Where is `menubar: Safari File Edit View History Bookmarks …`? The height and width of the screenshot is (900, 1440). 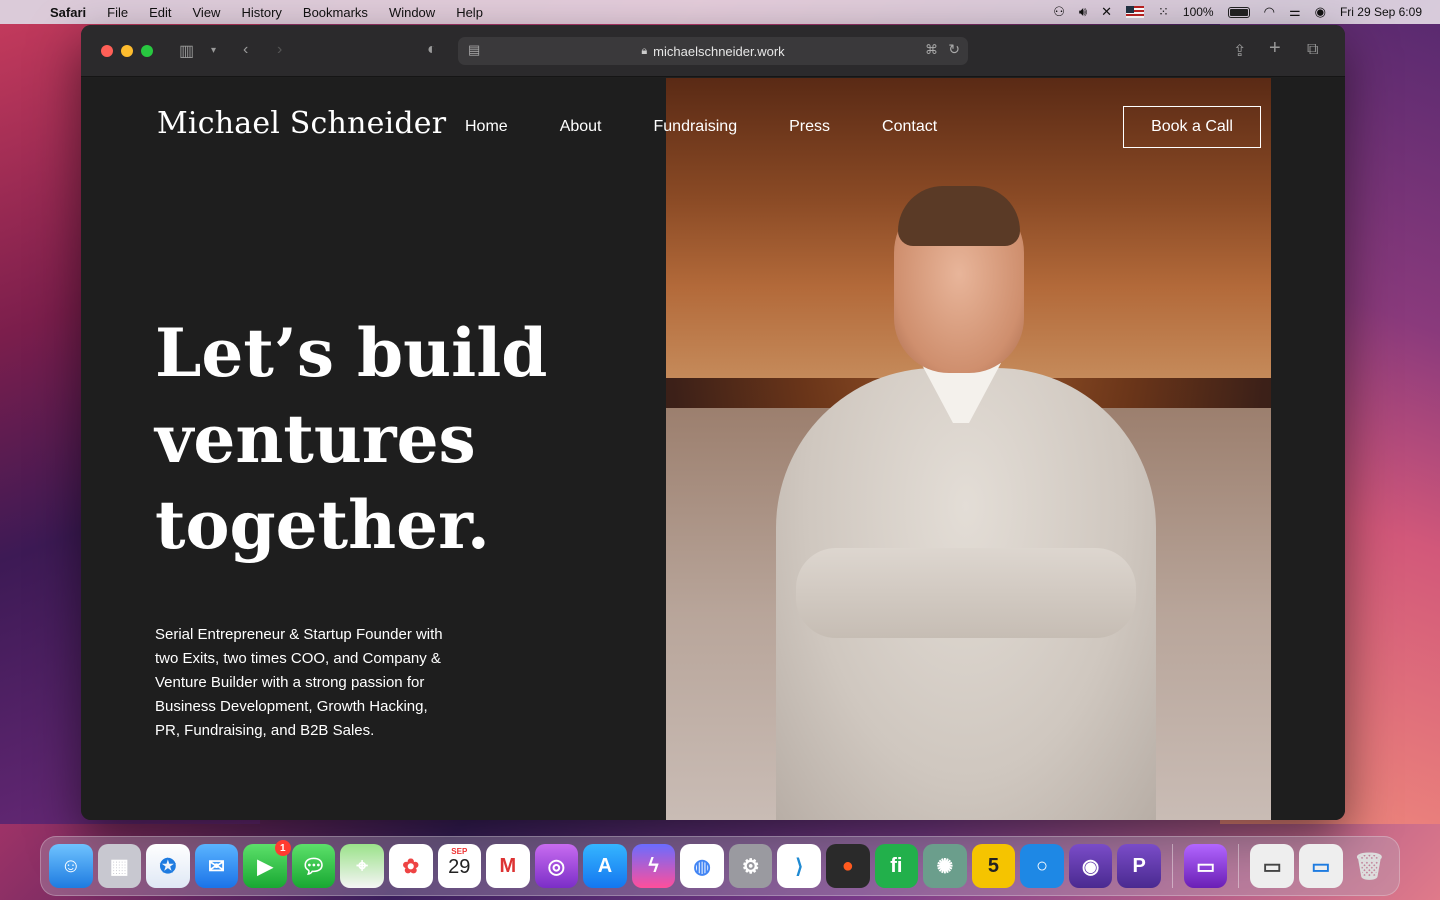 menubar: Safari File Edit View History Bookmarks … is located at coordinates (720, 12).